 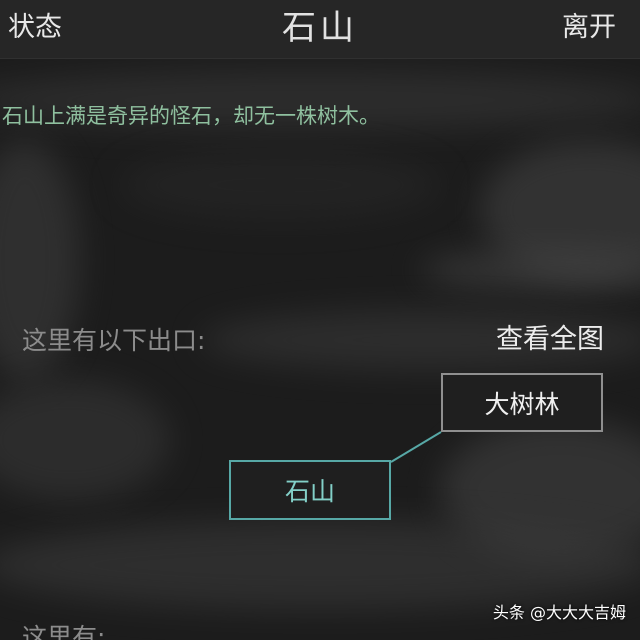 I want to click on current-location-node: 石山, so click(x=310, y=490).